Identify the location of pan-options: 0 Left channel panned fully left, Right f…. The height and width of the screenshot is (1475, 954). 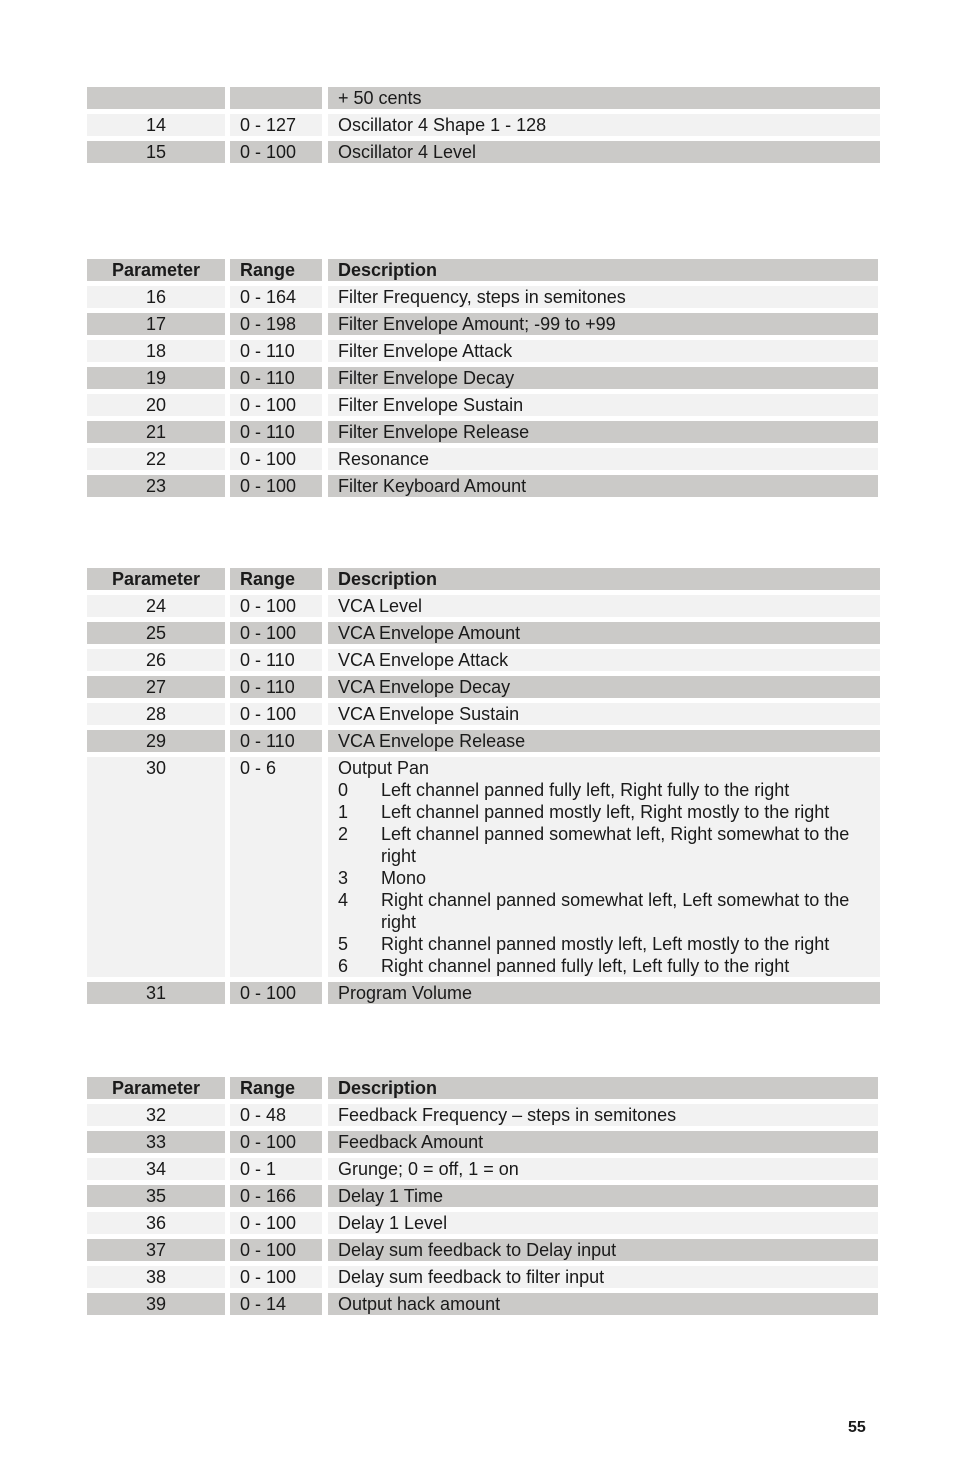
(609, 878).